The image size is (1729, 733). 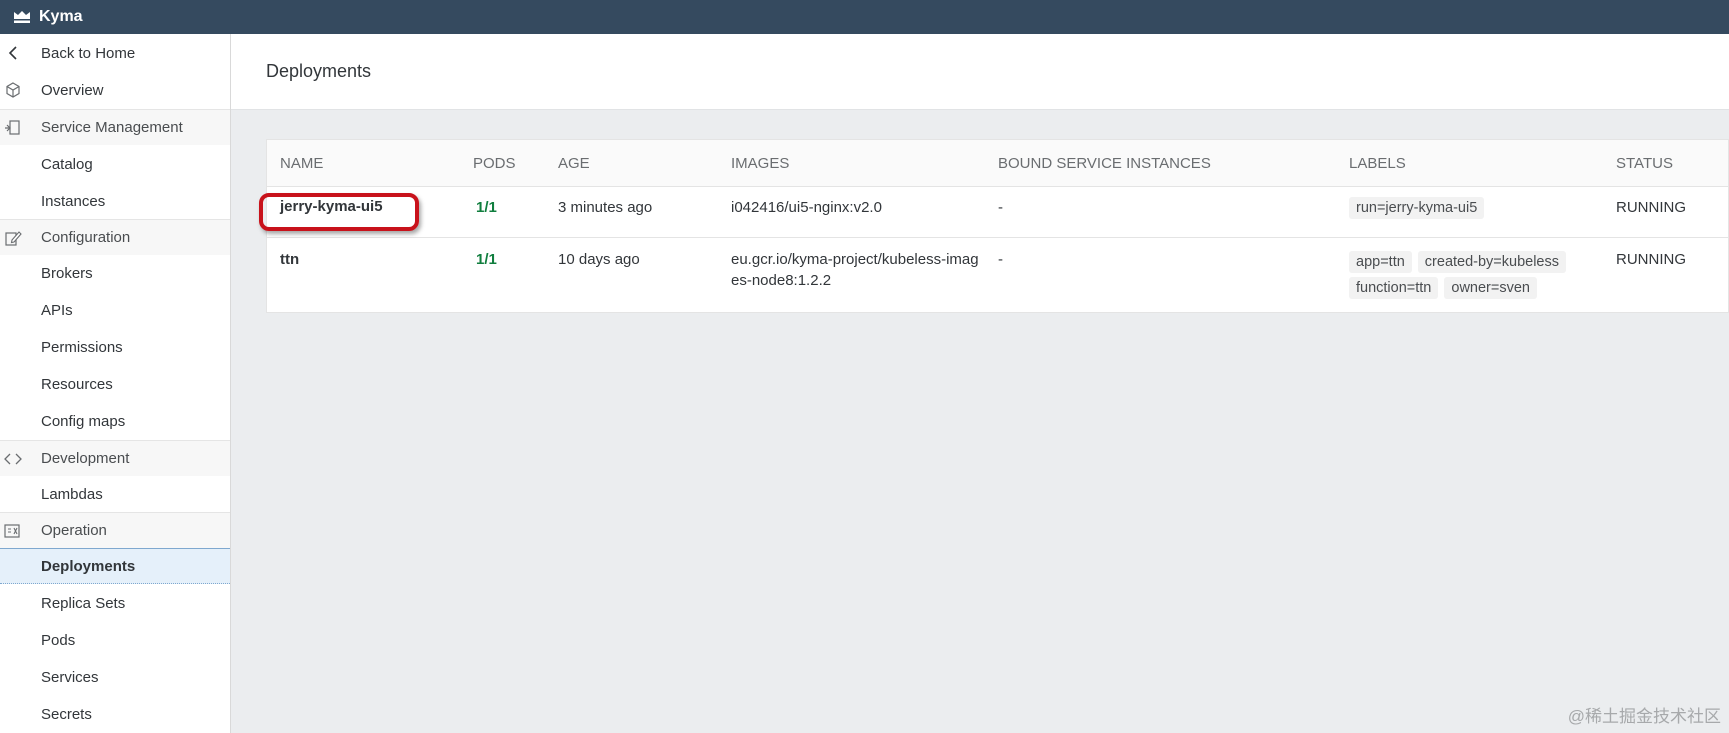 I want to click on label-chip: run=jerry-kyma-ui5, so click(x=1417, y=208).